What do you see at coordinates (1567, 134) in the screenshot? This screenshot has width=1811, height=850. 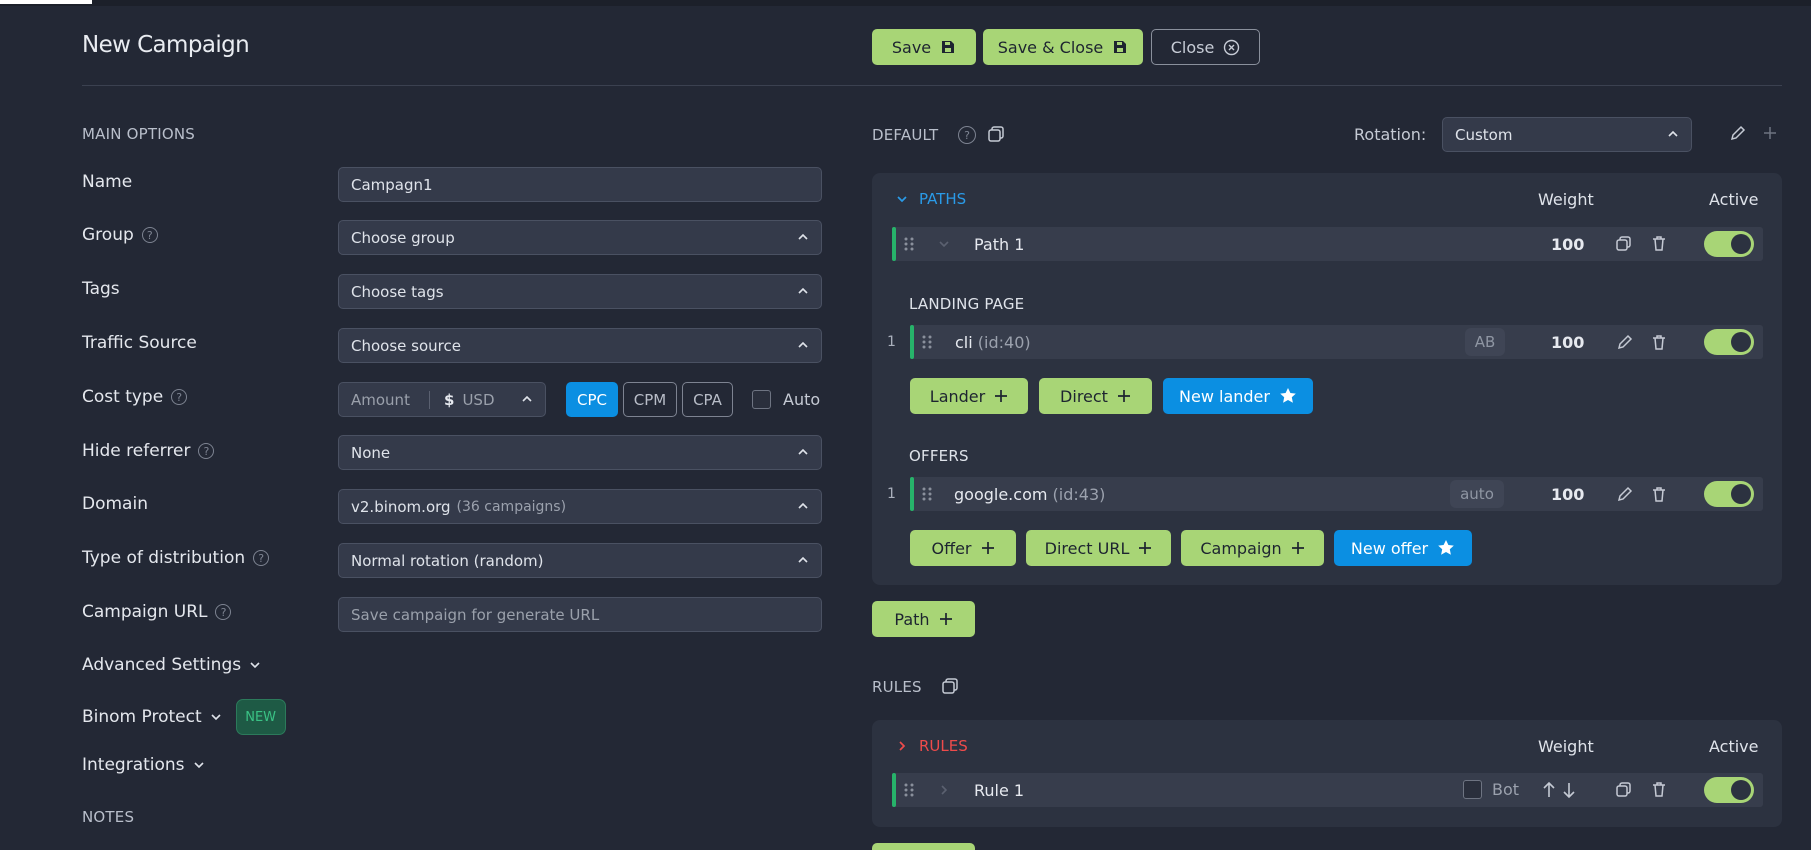 I see `rotation-select: Custom` at bounding box center [1567, 134].